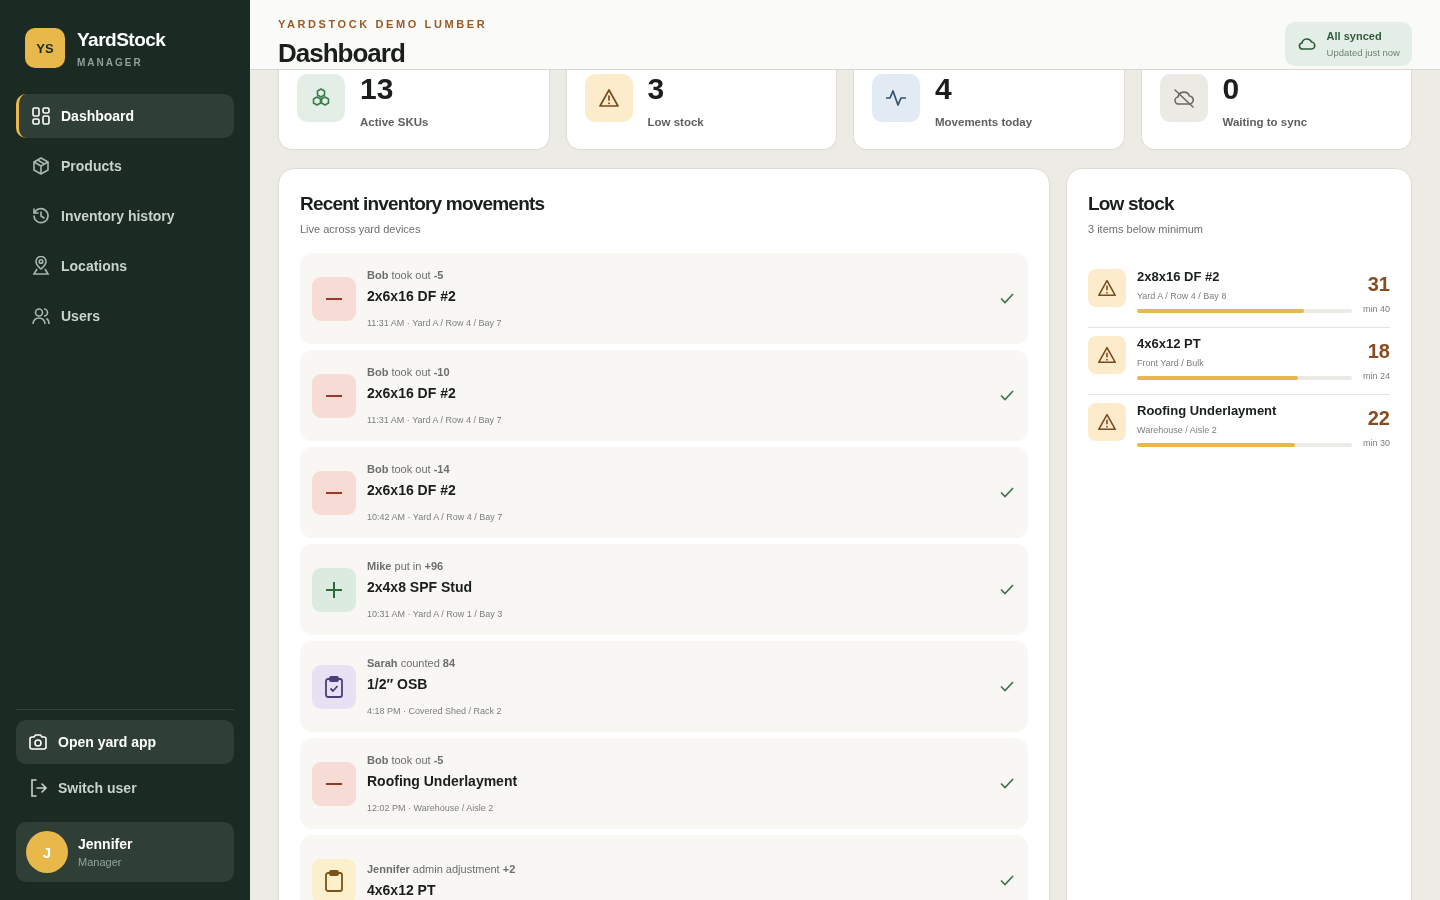 Image resolution: width=1440 pixels, height=900 pixels. Describe the element at coordinates (1376, 443) in the screenshot. I see `item-minimum: min 30` at that location.